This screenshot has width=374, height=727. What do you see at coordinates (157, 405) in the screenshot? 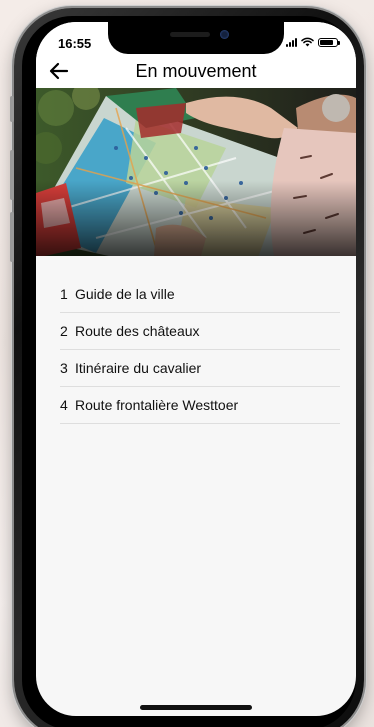
I see `list-item-label: Route frontalière Westtoer` at bounding box center [157, 405].